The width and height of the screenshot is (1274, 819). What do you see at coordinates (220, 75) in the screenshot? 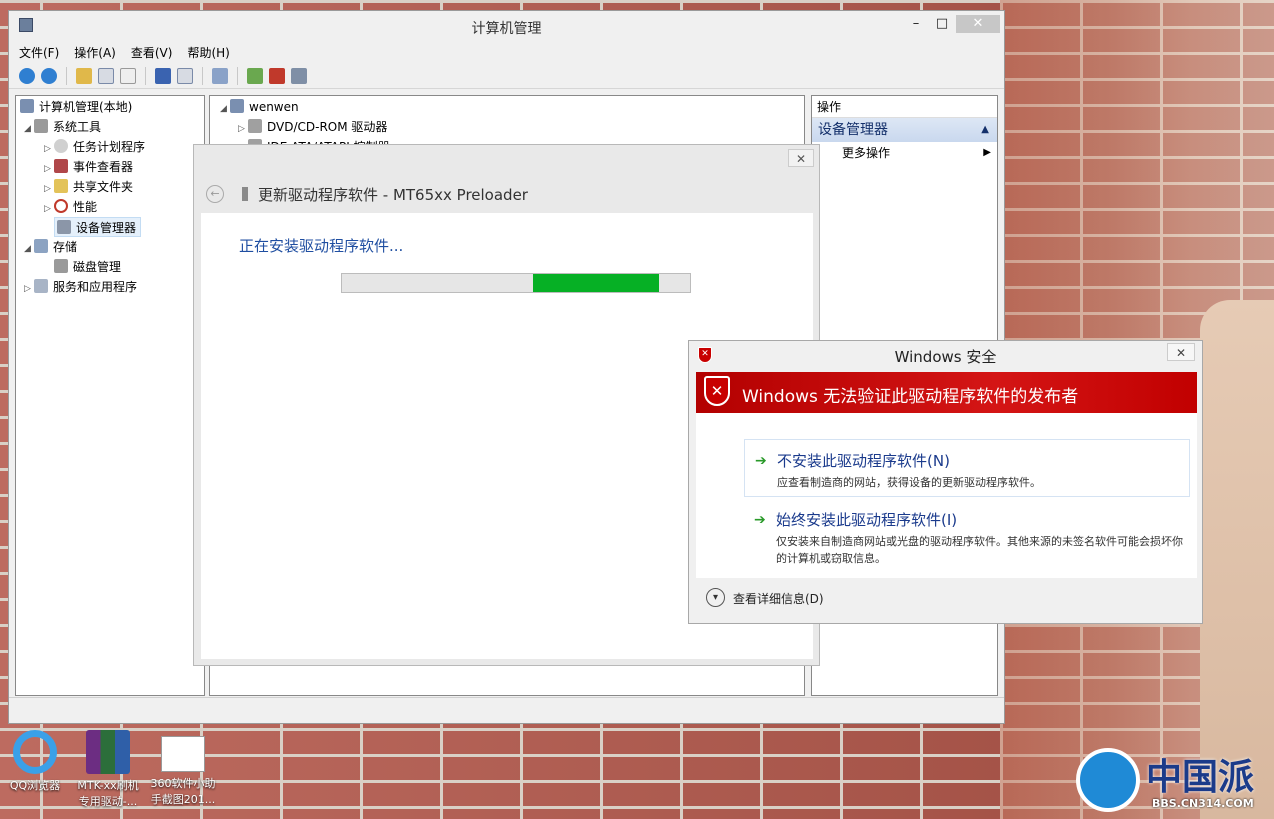
I see `scan-hardware-icon` at bounding box center [220, 75].